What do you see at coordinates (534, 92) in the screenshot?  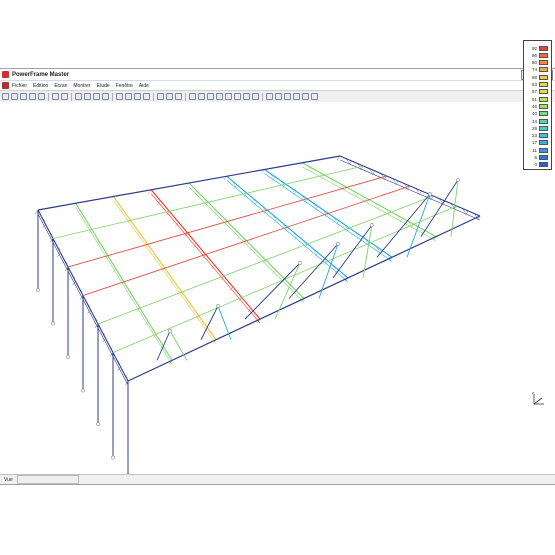 I see `legend-value: 57` at bounding box center [534, 92].